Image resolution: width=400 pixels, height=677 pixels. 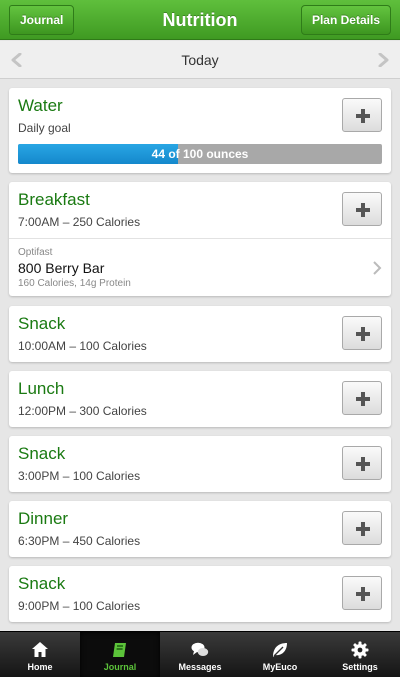 I want to click on tab-label: Journal, so click(x=120, y=667).